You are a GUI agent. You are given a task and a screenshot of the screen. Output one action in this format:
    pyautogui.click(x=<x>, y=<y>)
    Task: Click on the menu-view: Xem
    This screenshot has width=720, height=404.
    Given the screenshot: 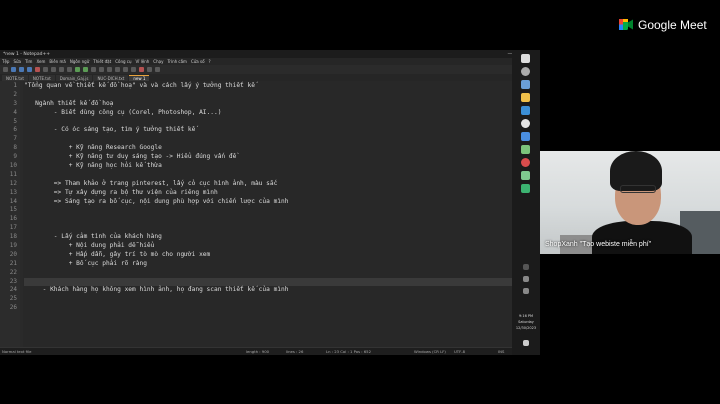 What is the action you would take?
    pyautogui.click(x=40, y=61)
    